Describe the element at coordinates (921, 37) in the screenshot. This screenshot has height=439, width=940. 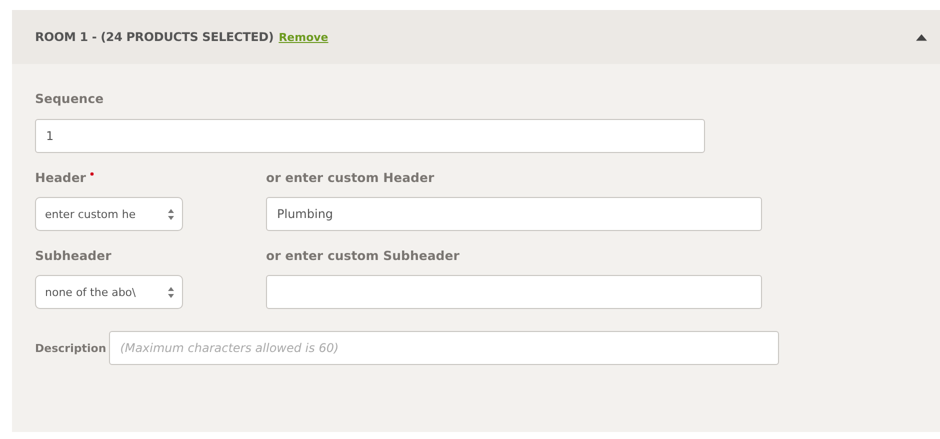
I see `collapse-icon` at that location.